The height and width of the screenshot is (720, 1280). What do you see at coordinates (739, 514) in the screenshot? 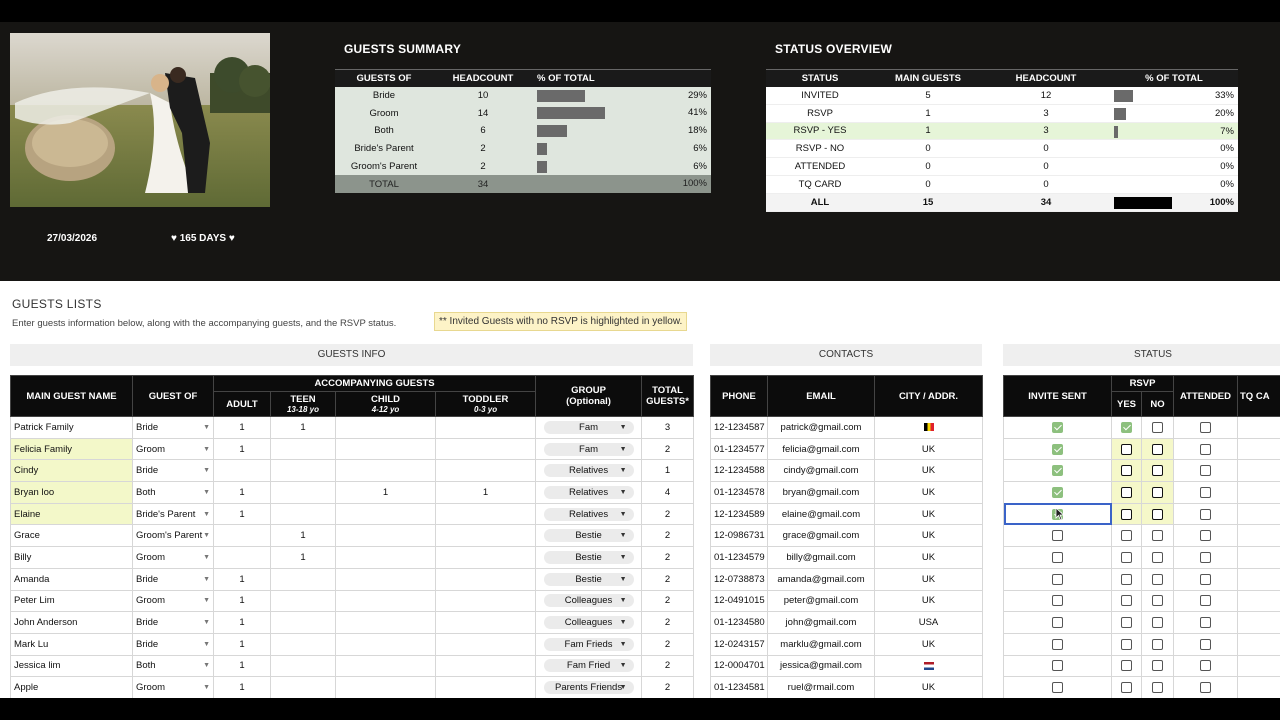
I see `phone-cell: 12-1234589` at bounding box center [739, 514].